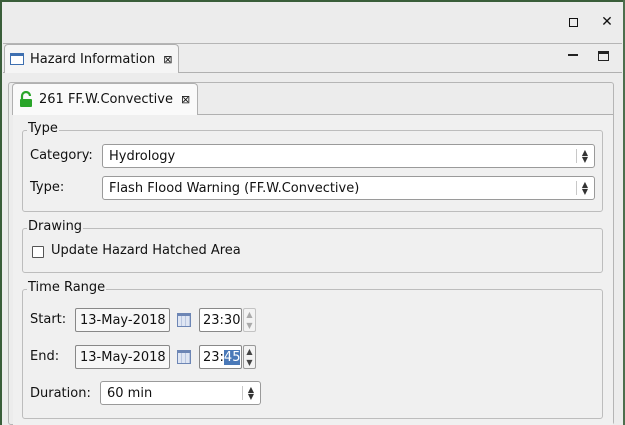  I want to click on end-time-minutes-selected: 45, so click(232, 357).